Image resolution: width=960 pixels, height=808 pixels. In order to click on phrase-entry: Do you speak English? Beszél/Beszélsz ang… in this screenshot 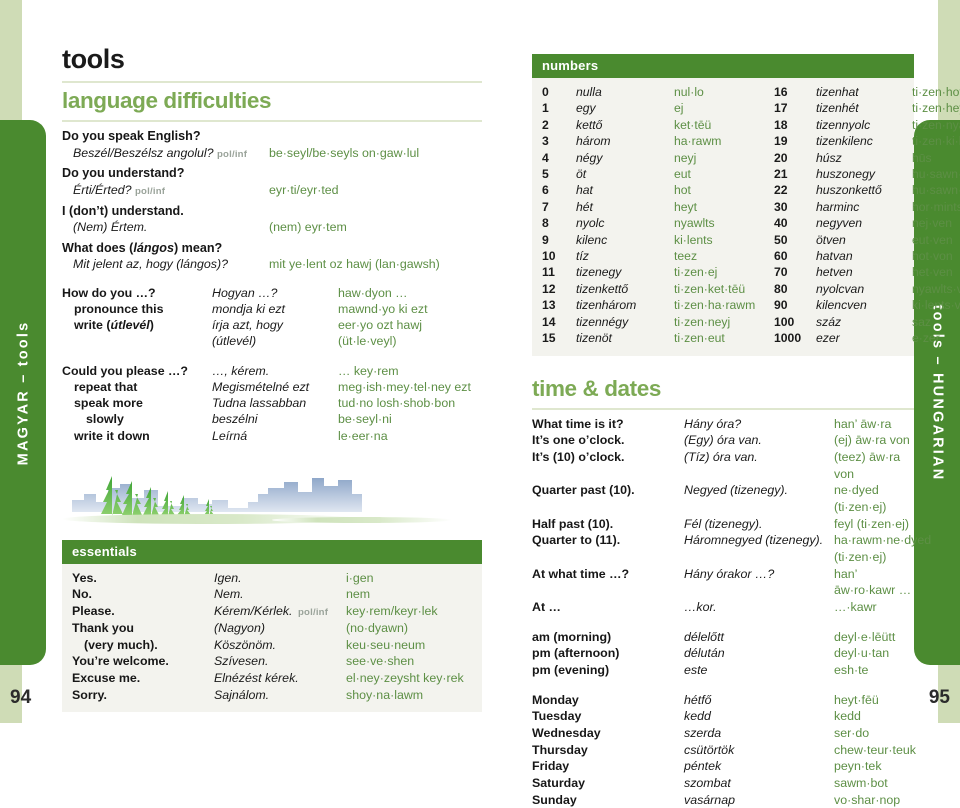, I will do `click(272, 144)`.